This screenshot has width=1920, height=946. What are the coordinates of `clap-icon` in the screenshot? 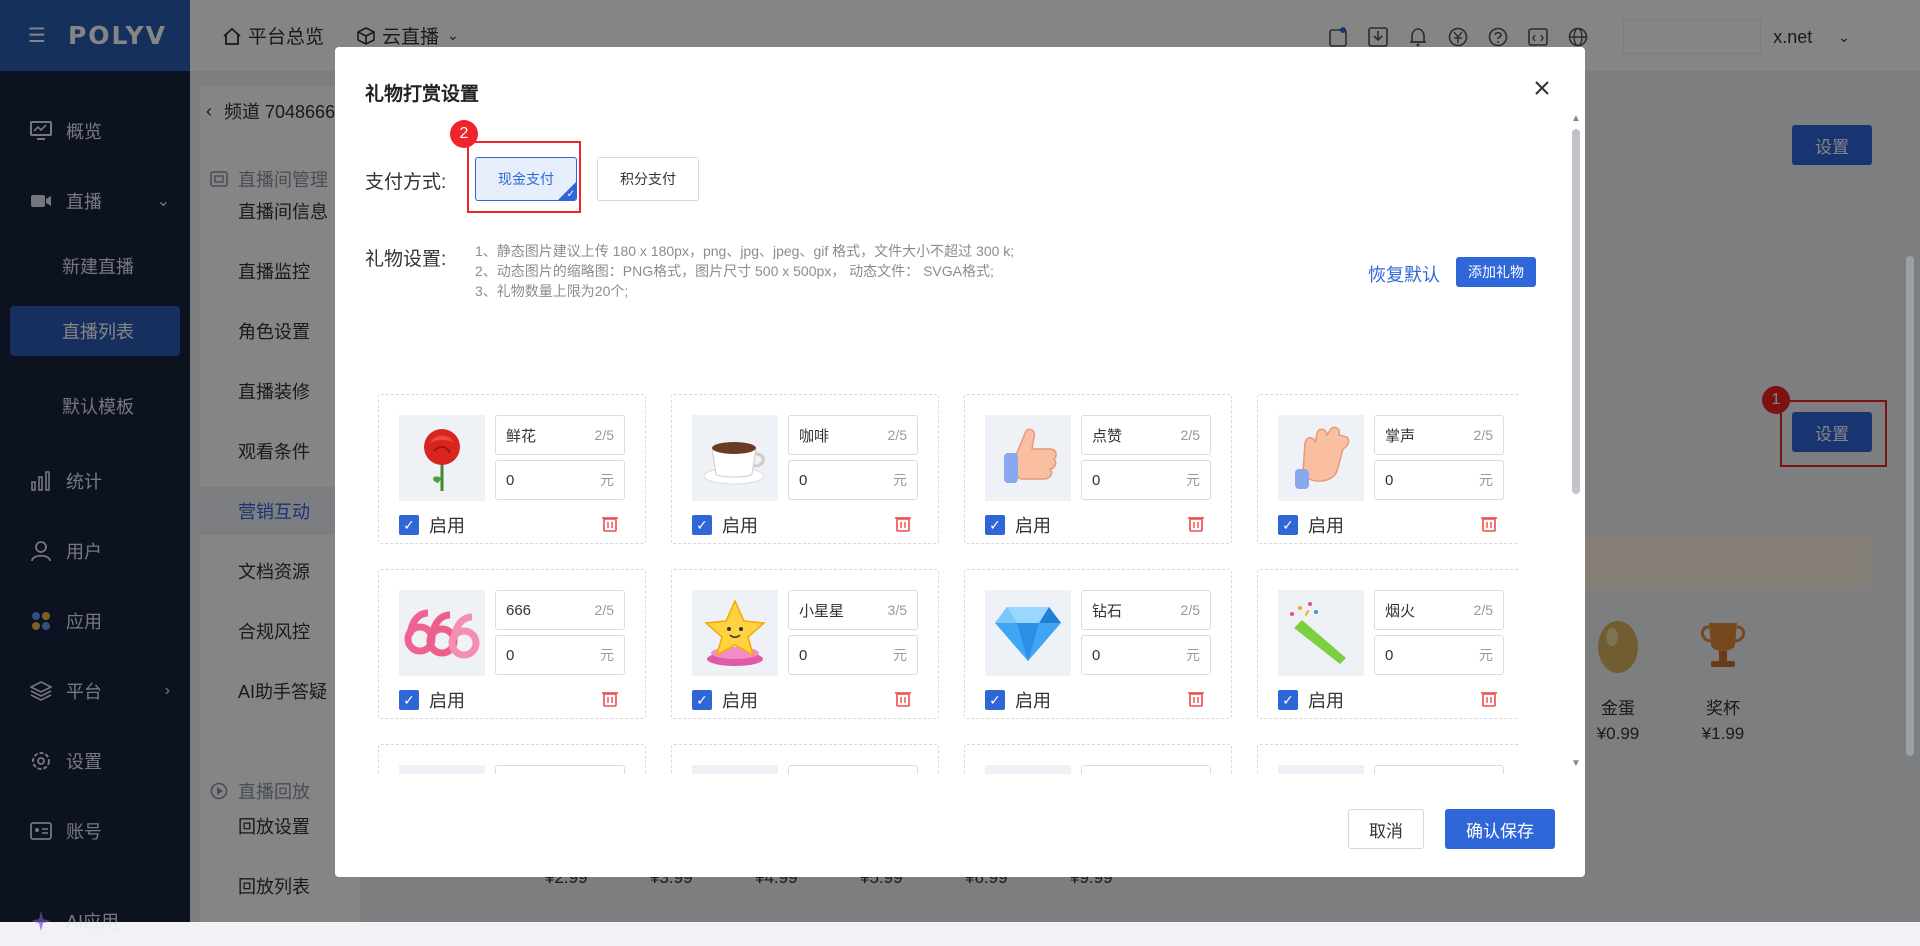 It's located at (1321, 458).